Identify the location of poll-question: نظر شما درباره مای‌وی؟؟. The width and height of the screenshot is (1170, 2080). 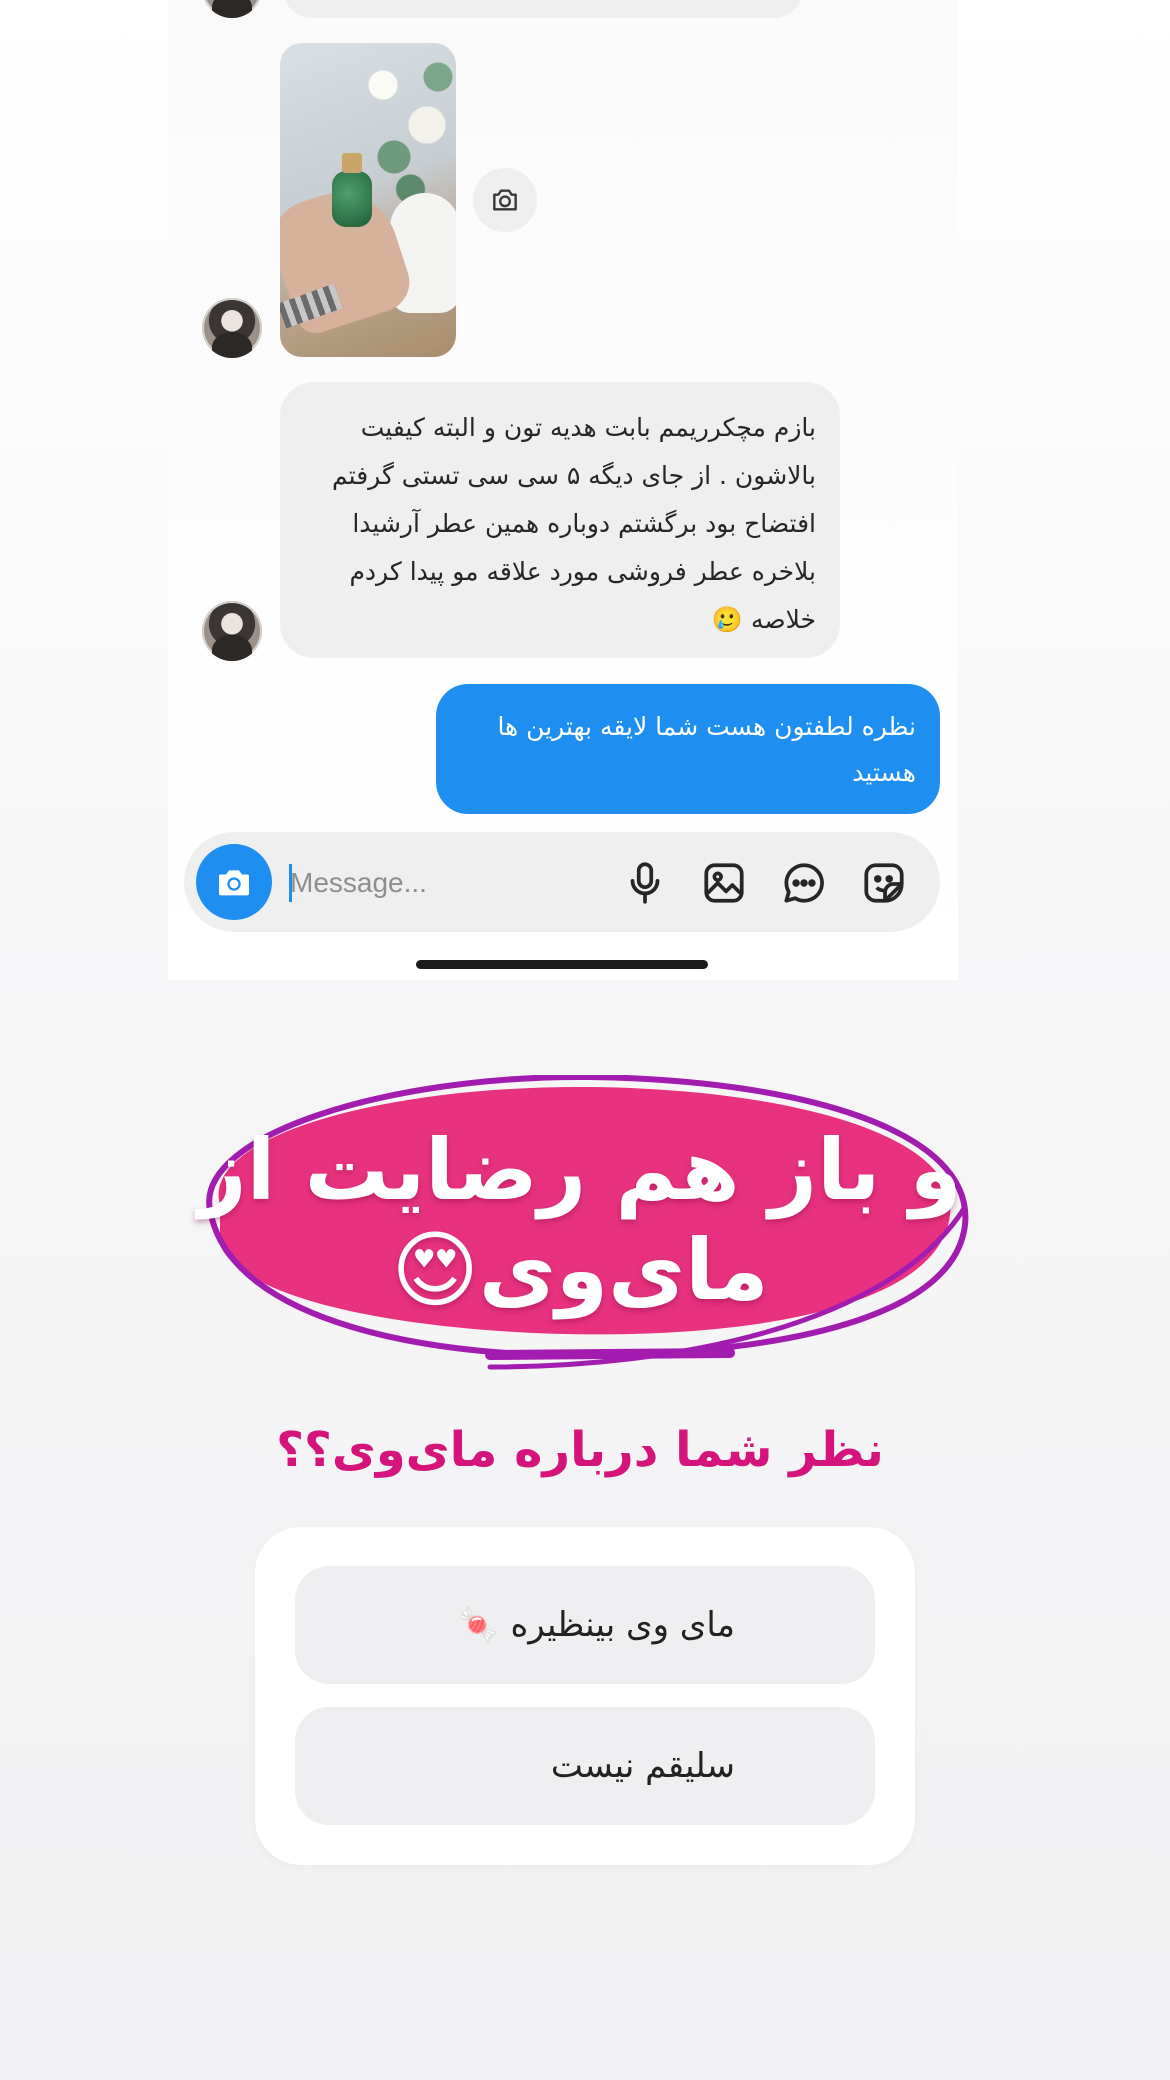
(580, 1450).